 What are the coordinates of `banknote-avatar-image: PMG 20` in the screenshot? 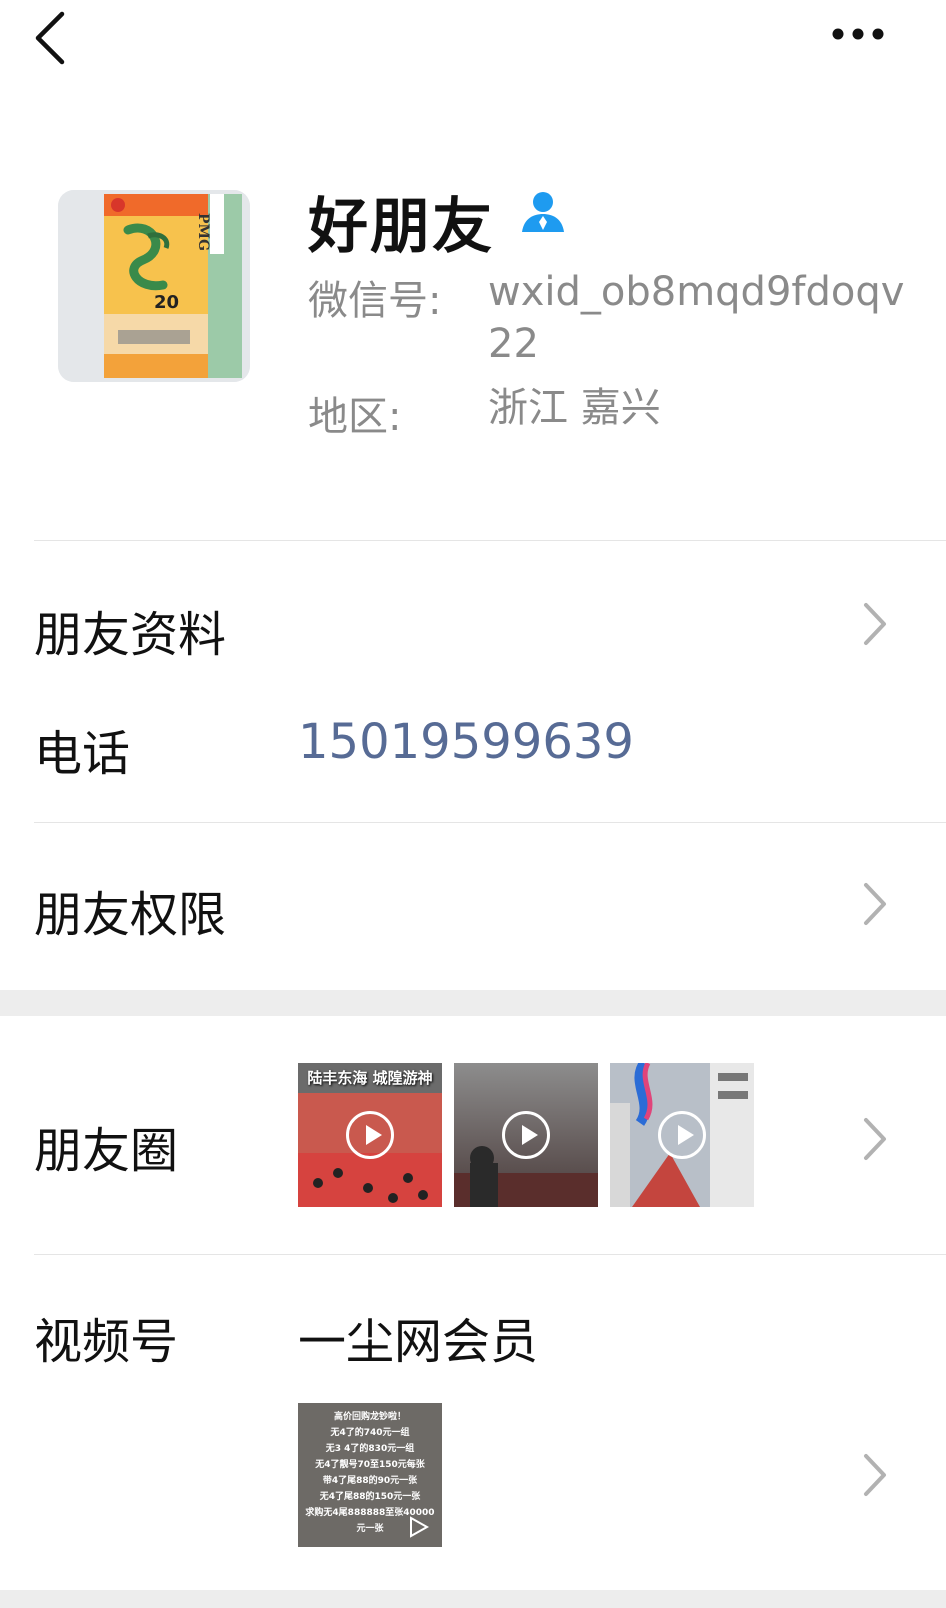 It's located at (154, 286).